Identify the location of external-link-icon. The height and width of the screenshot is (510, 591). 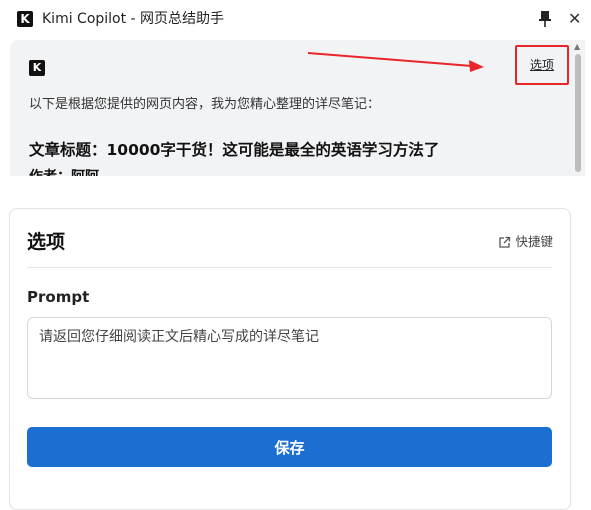
(505, 242).